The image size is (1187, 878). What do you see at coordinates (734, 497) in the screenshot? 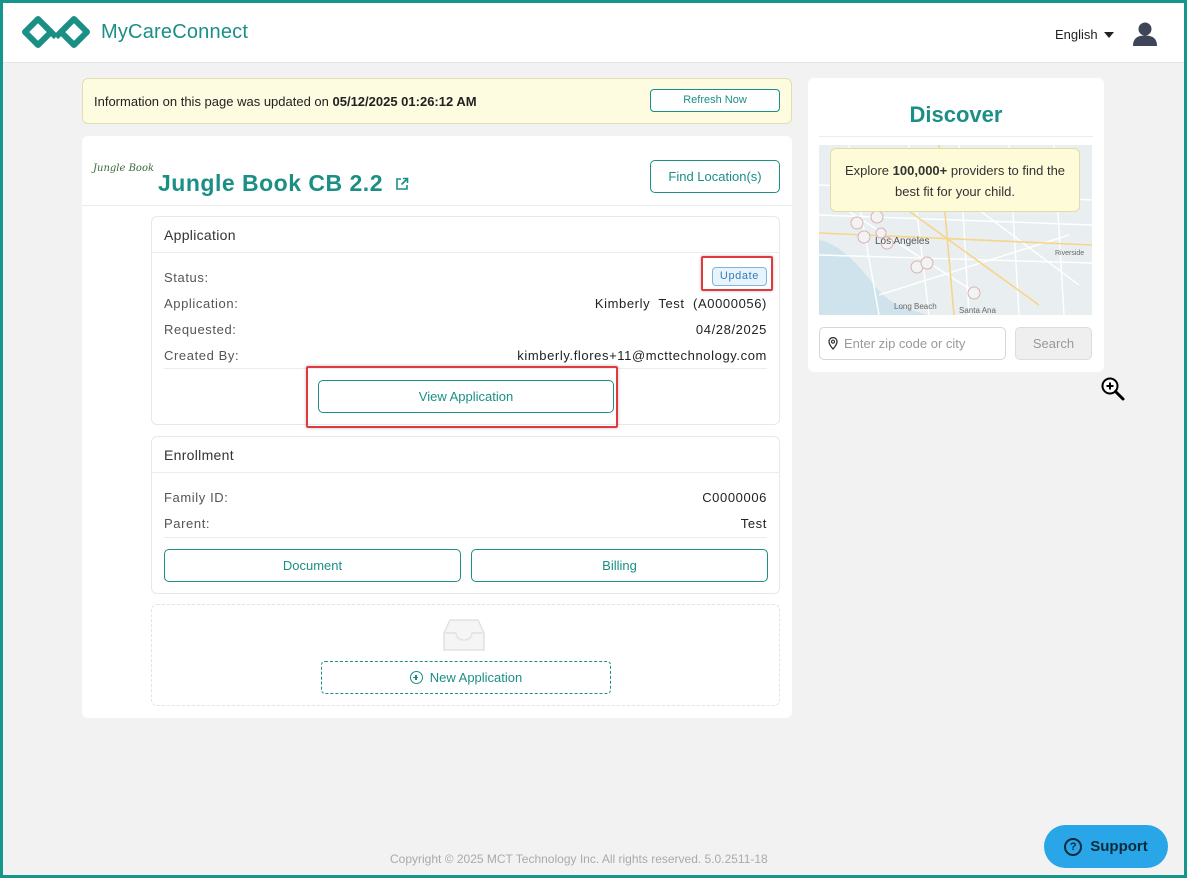
I see `family-id-value: C0000006` at bounding box center [734, 497].